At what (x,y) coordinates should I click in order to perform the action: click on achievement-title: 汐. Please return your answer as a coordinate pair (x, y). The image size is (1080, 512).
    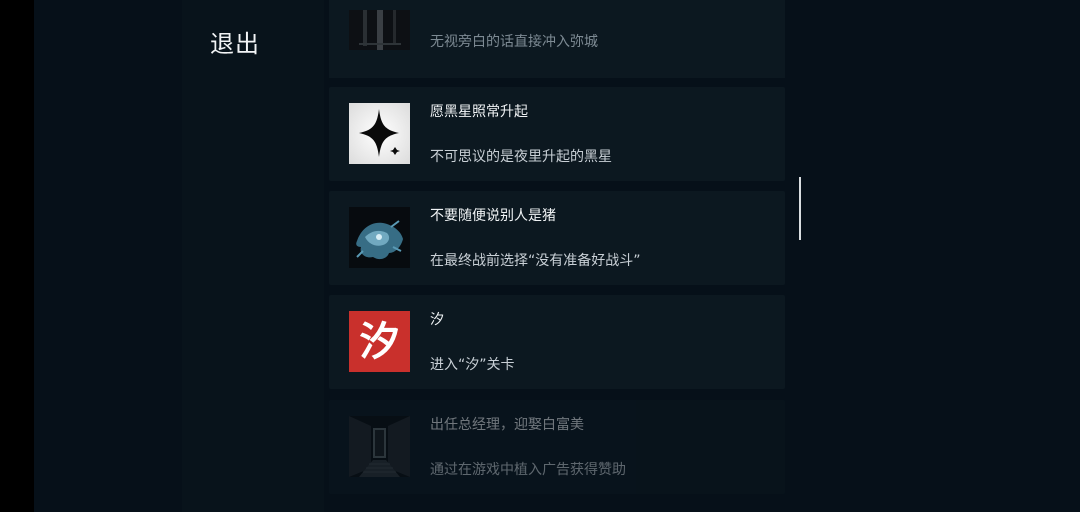
    Looking at the image, I should click on (437, 320).